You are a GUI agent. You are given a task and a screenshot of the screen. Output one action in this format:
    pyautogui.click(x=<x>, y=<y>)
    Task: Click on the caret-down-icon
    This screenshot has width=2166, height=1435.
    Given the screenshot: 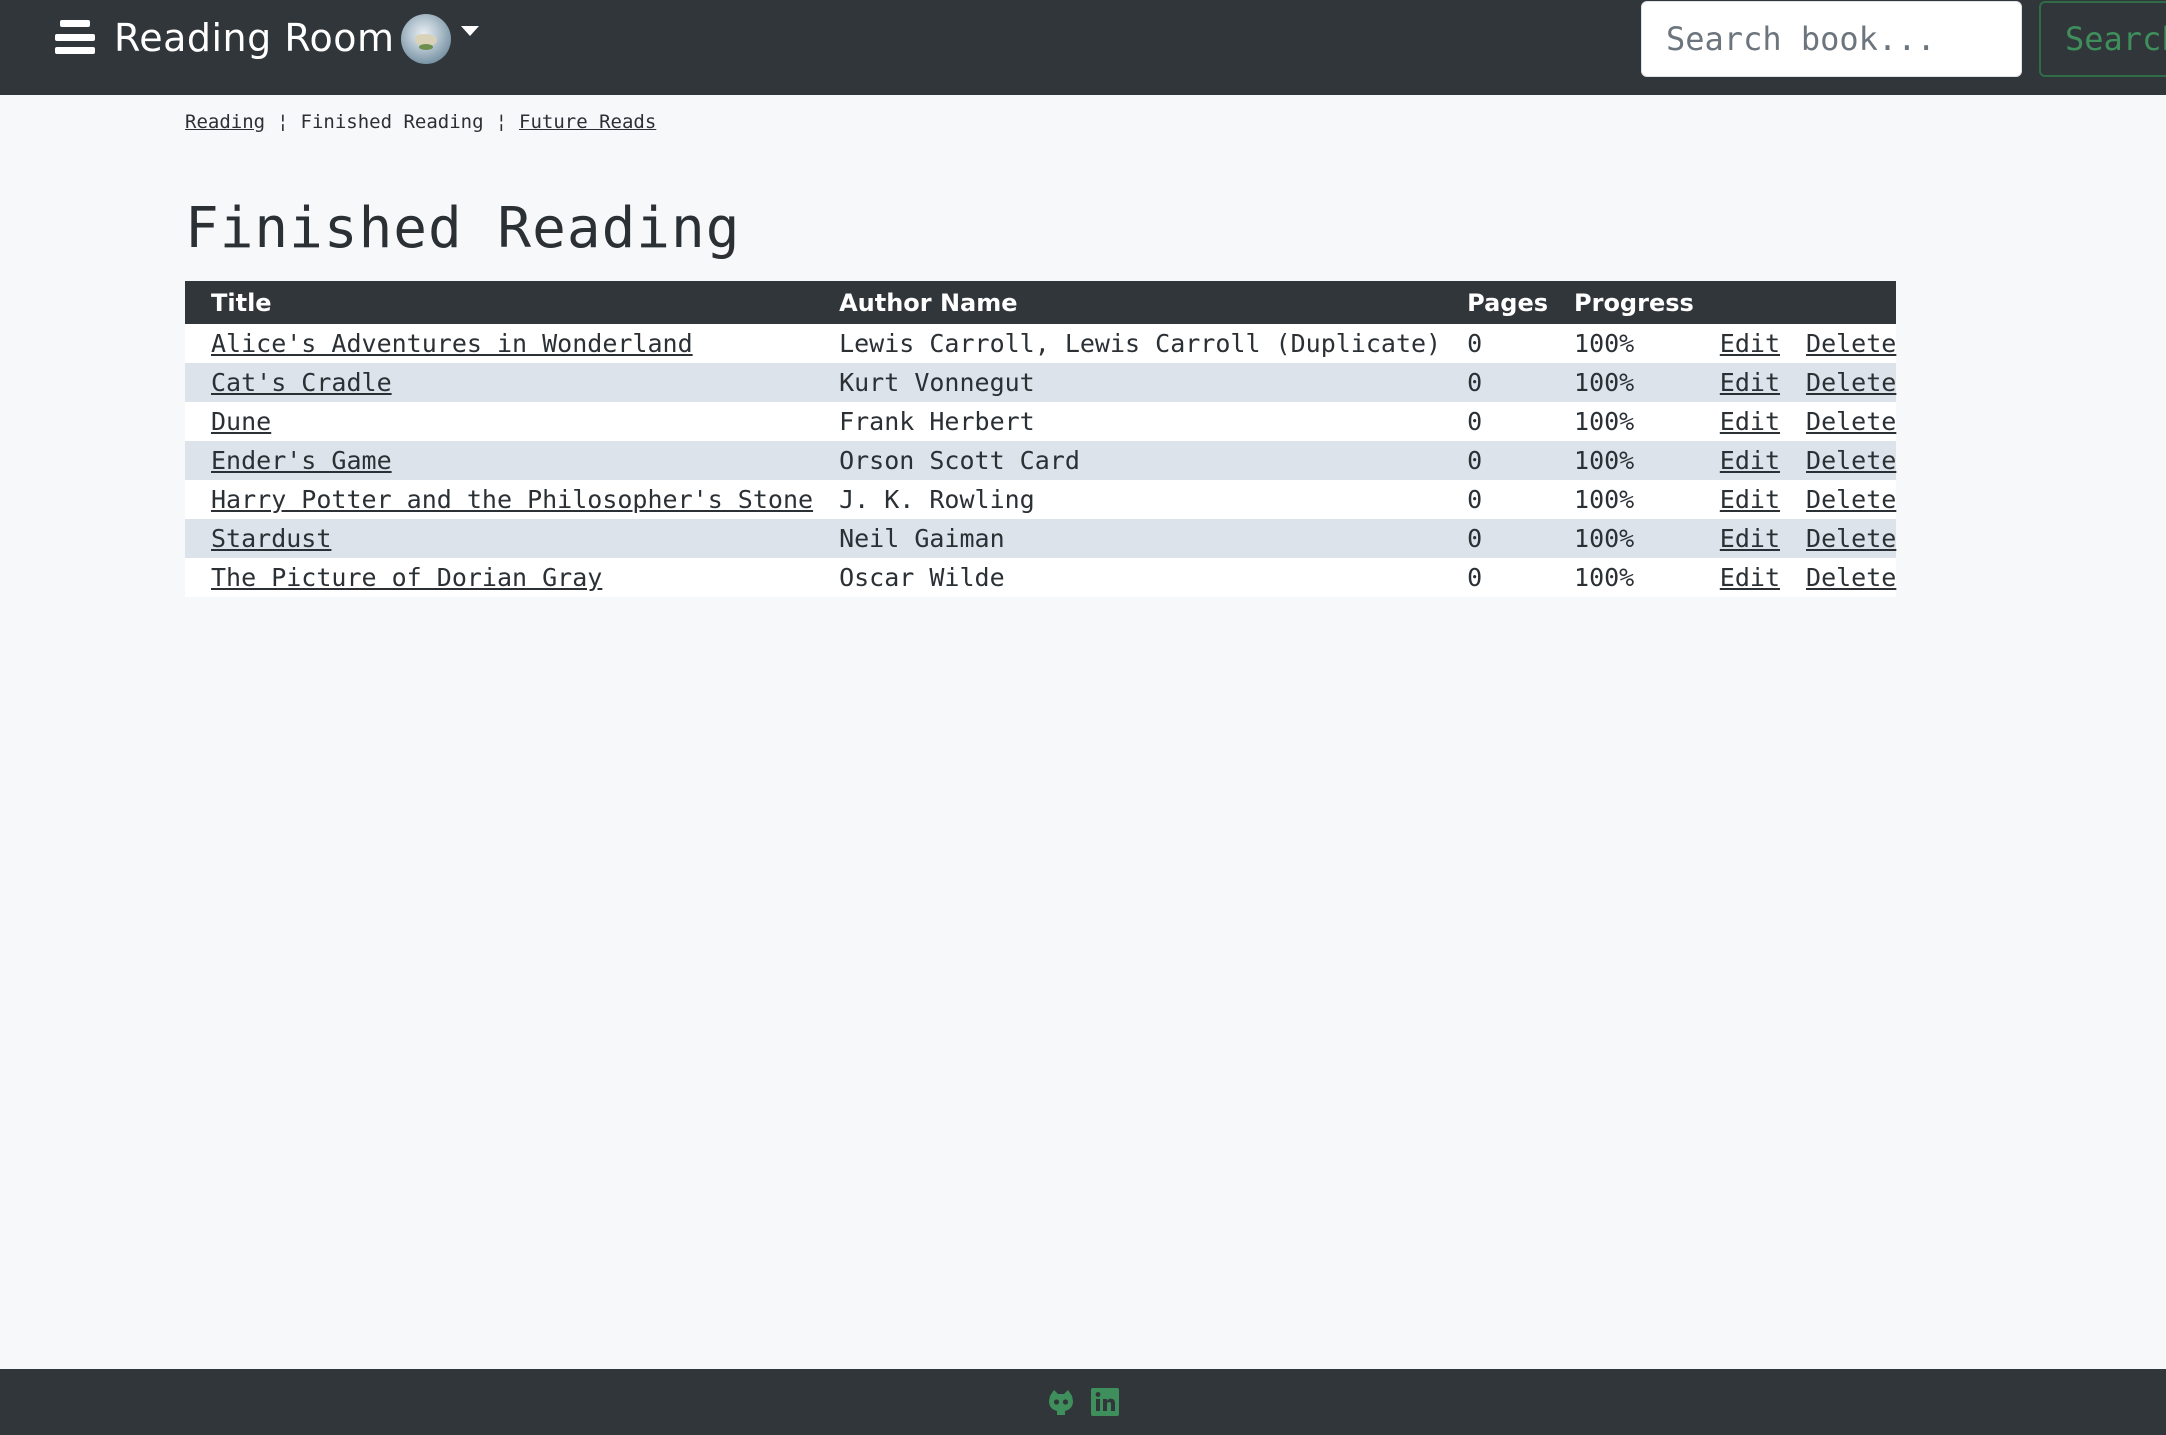 What is the action you would take?
    pyautogui.click(x=470, y=31)
    